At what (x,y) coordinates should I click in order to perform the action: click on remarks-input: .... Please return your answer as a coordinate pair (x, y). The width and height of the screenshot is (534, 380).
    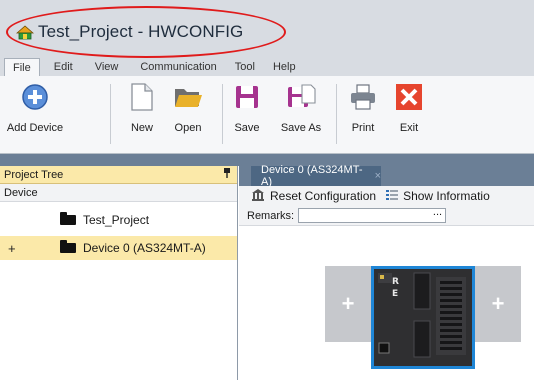
    Looking at the image, I should click on (372, 214).